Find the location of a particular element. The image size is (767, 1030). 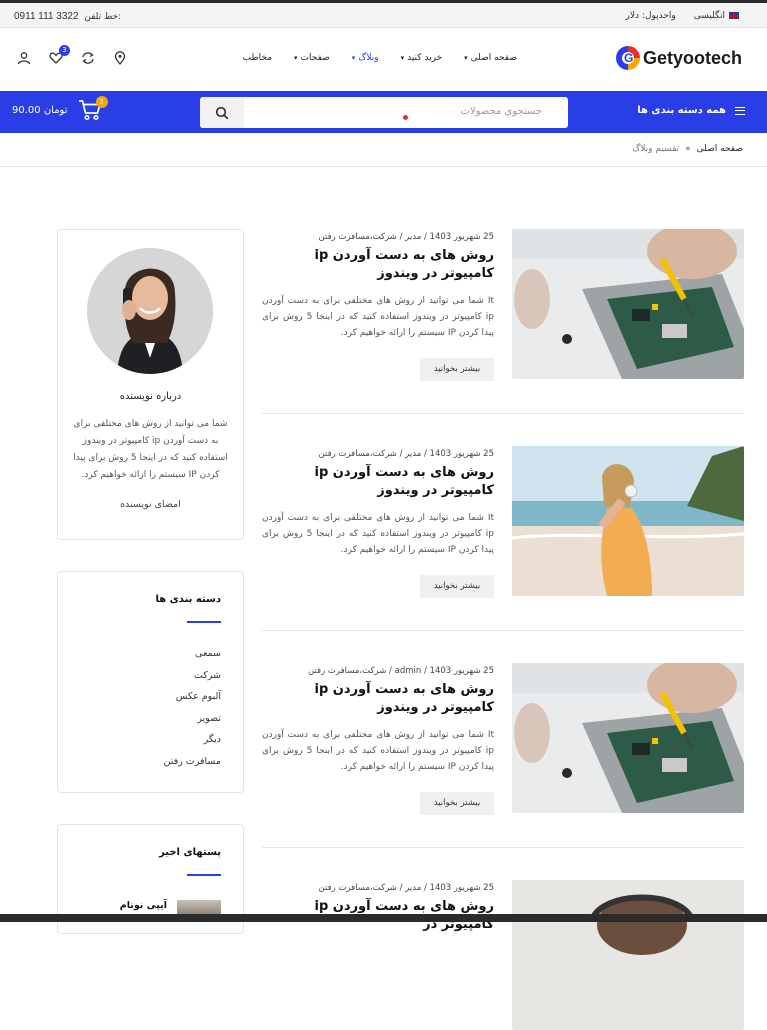

location-pin-icon is located at coordinates (120, 59).